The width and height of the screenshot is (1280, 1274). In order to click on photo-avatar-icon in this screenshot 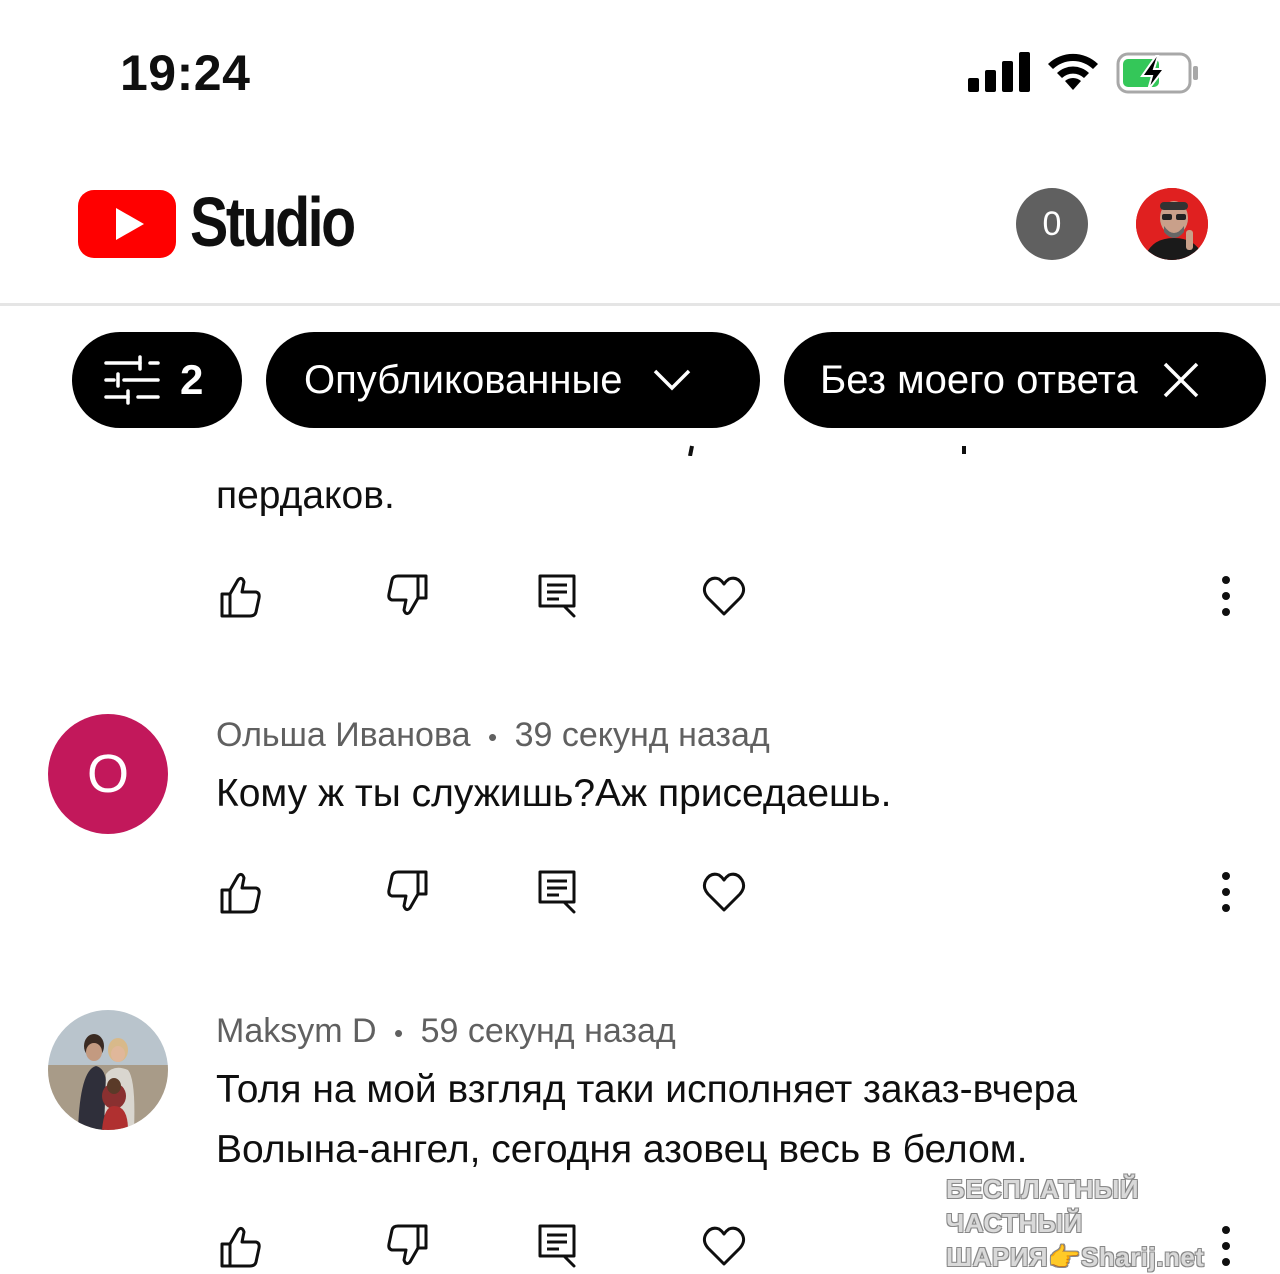, I will do `click(108, 1070)`.